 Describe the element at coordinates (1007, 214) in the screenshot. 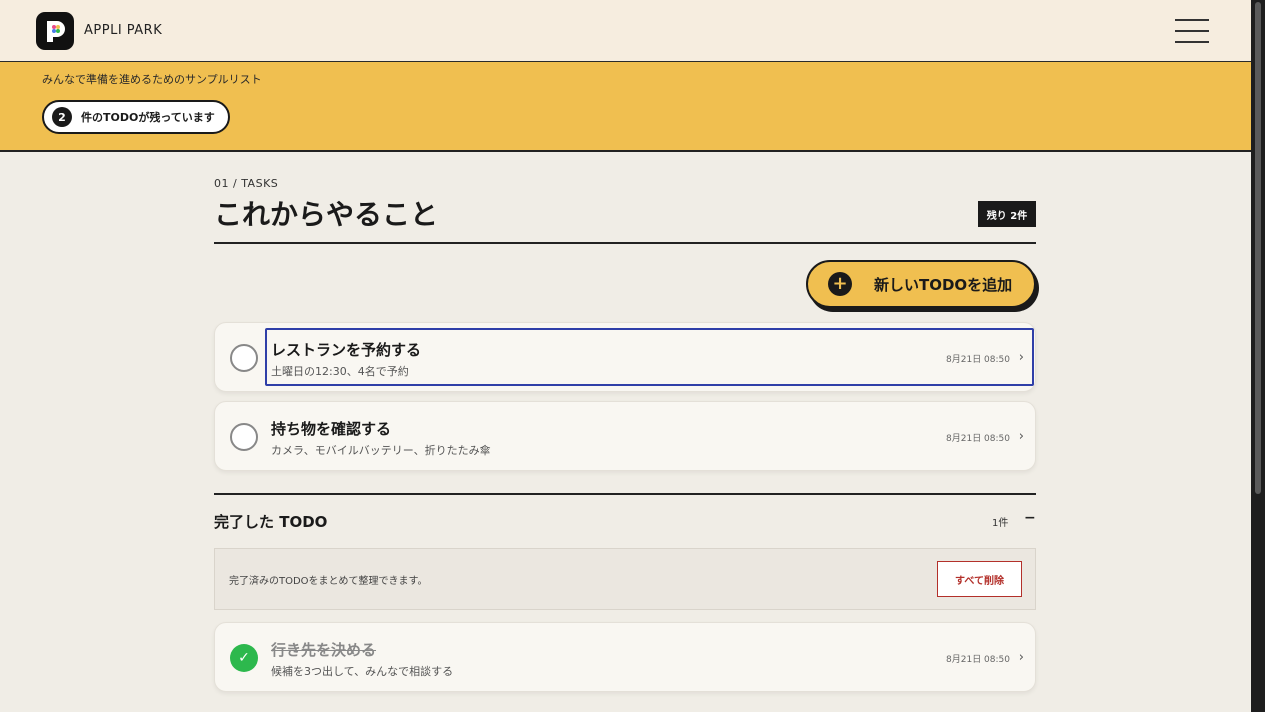

I see `remaining-badge: 残り 2件` at that location.